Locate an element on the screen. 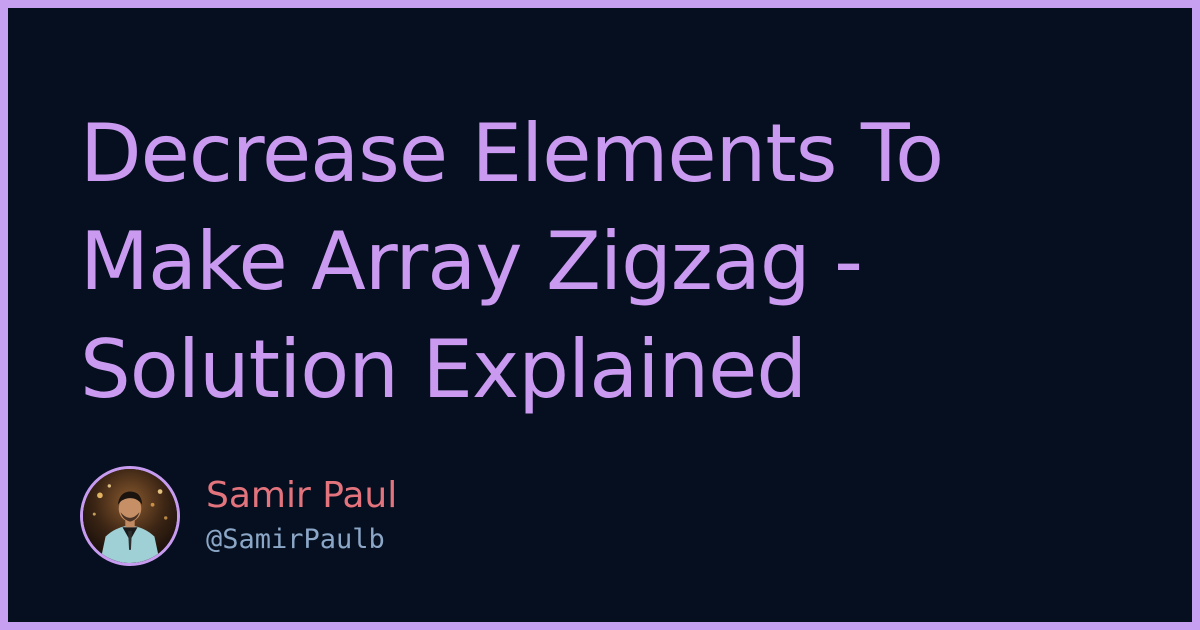  author-text: Samir Paul @SamirPaulb is located at coordinates (301, 516).